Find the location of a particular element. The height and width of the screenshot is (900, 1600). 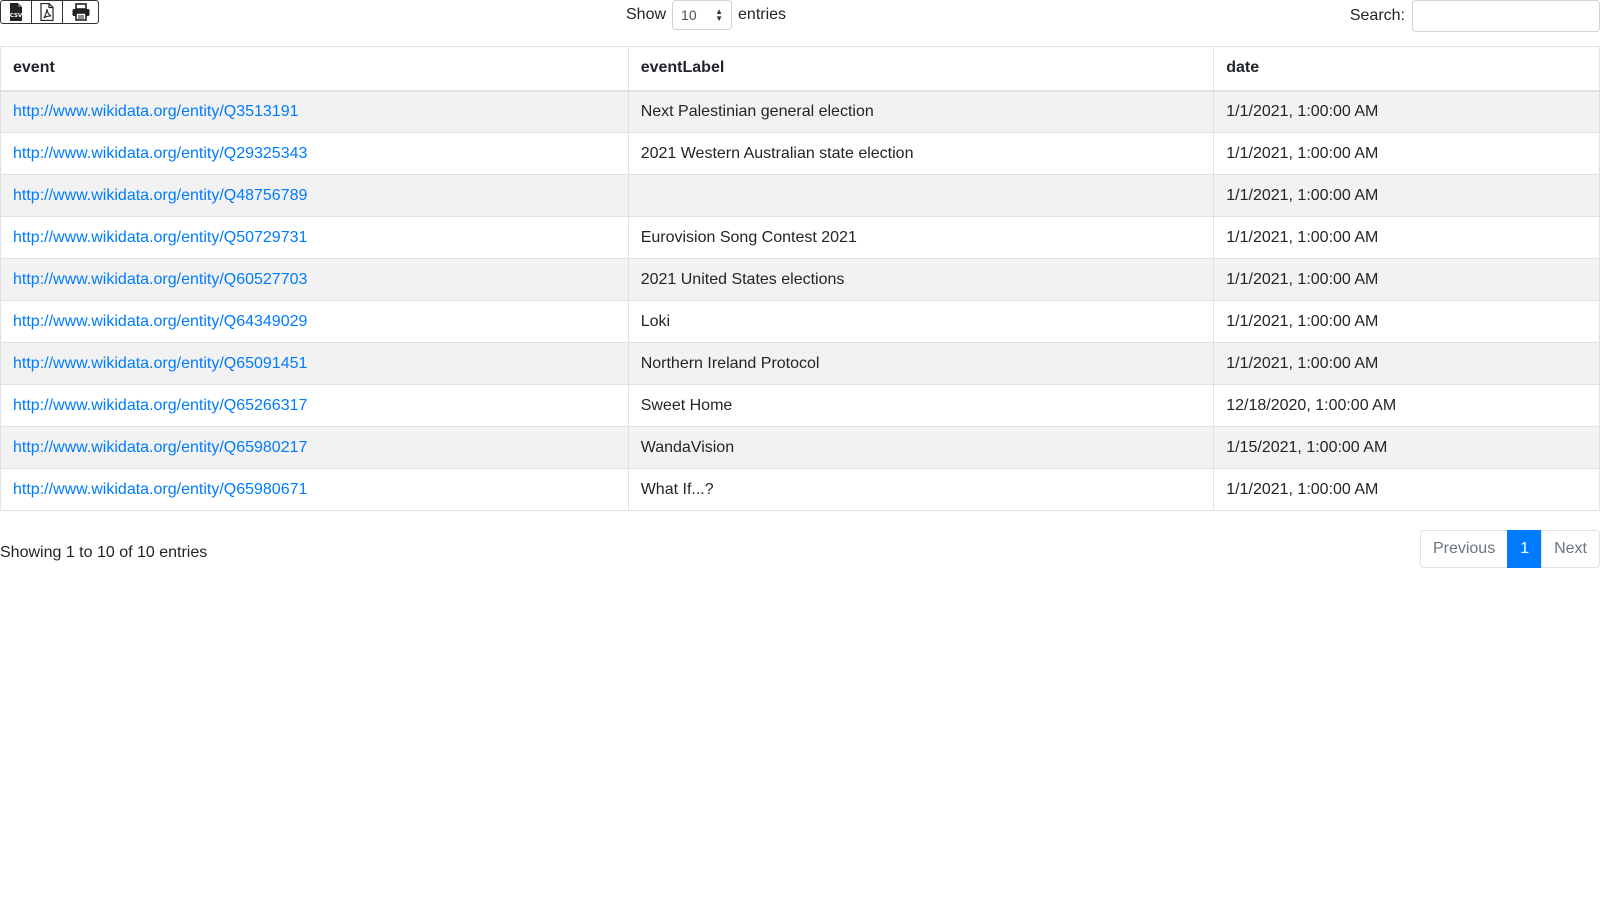

pdf-export-button is located at coordinates (47, 12).